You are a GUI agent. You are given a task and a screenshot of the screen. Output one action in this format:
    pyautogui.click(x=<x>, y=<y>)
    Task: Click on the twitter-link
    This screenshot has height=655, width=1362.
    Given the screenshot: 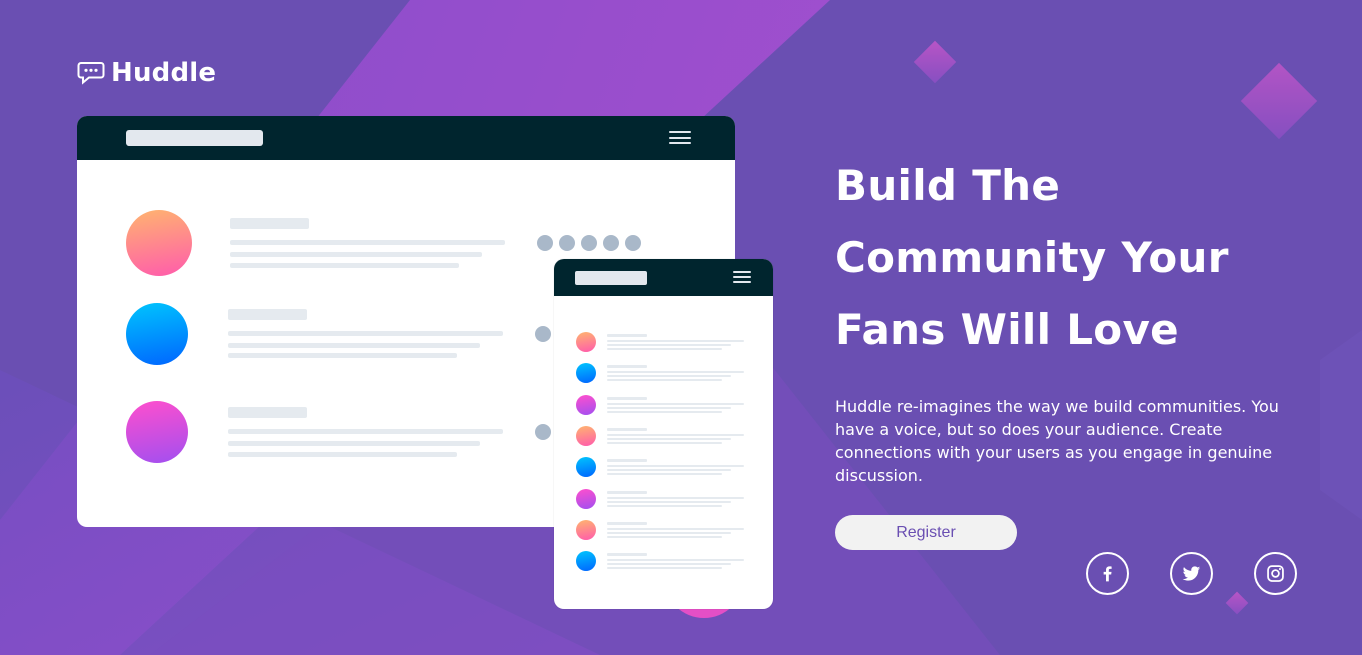 What is the action you would take?
    pyautogui.click(x=1191, y=573)
    